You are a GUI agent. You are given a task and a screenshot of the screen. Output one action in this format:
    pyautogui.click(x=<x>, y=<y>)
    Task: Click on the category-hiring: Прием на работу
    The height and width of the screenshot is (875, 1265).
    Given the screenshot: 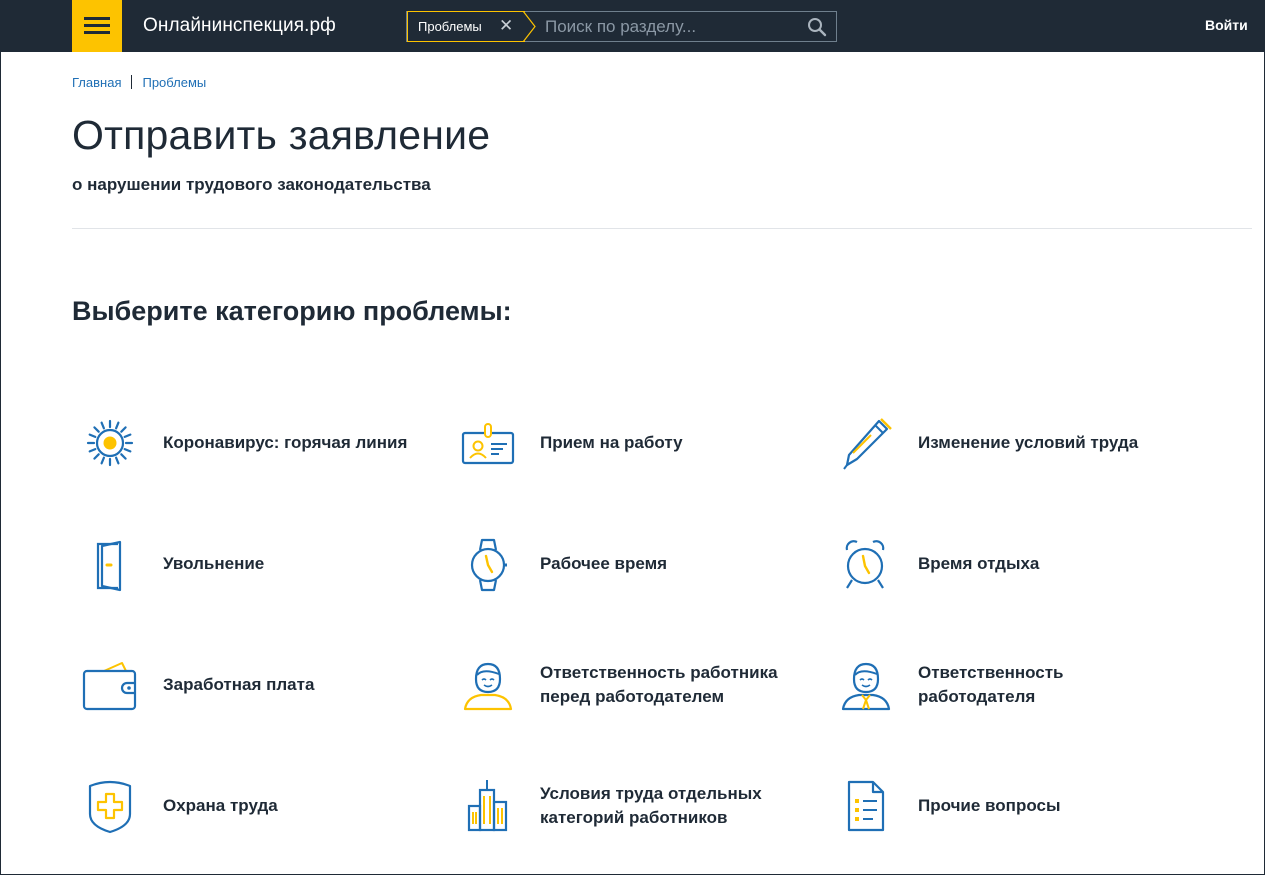 What is the action you would take?
    pyautogui.click(x=629, y=453)
    